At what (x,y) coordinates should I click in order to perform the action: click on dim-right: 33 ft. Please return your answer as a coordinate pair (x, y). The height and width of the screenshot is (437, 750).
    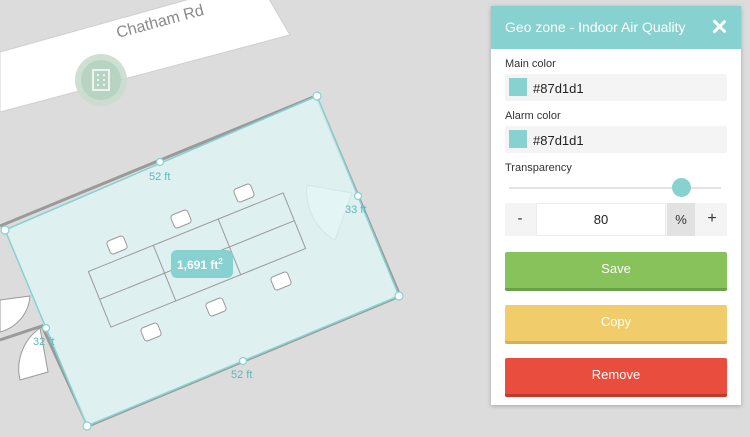
    Looking at the image, I should click on (355, 210).